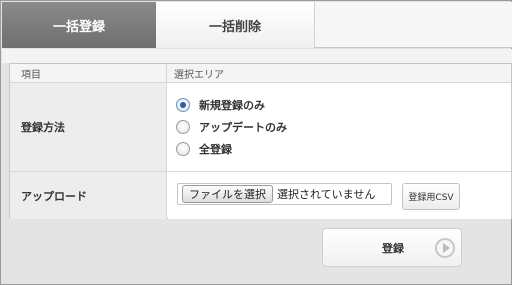 This screenshot has width=512, height=285. Describe the element at coordinates (88, 195) in the screenshot. I see `upload-label: アップロード` at that location.